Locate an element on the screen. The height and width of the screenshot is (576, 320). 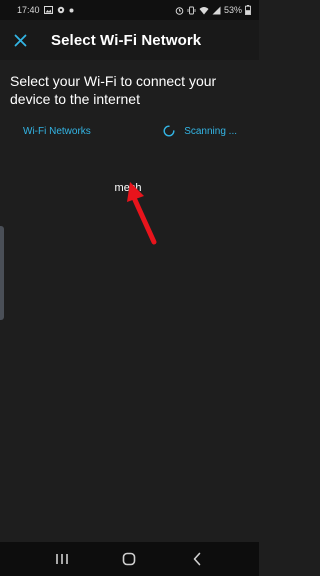
recent-apps-button is located at coordinates (62, 559).